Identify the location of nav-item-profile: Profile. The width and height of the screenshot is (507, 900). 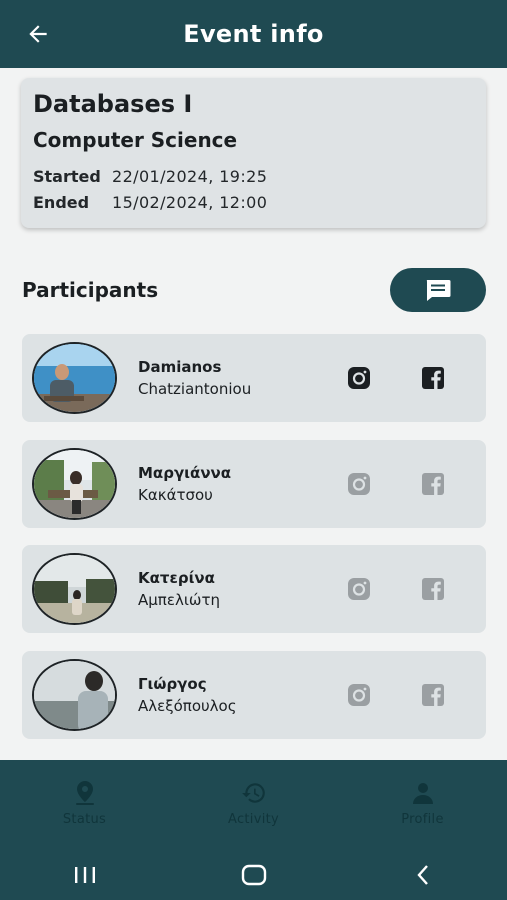
(422, 805).